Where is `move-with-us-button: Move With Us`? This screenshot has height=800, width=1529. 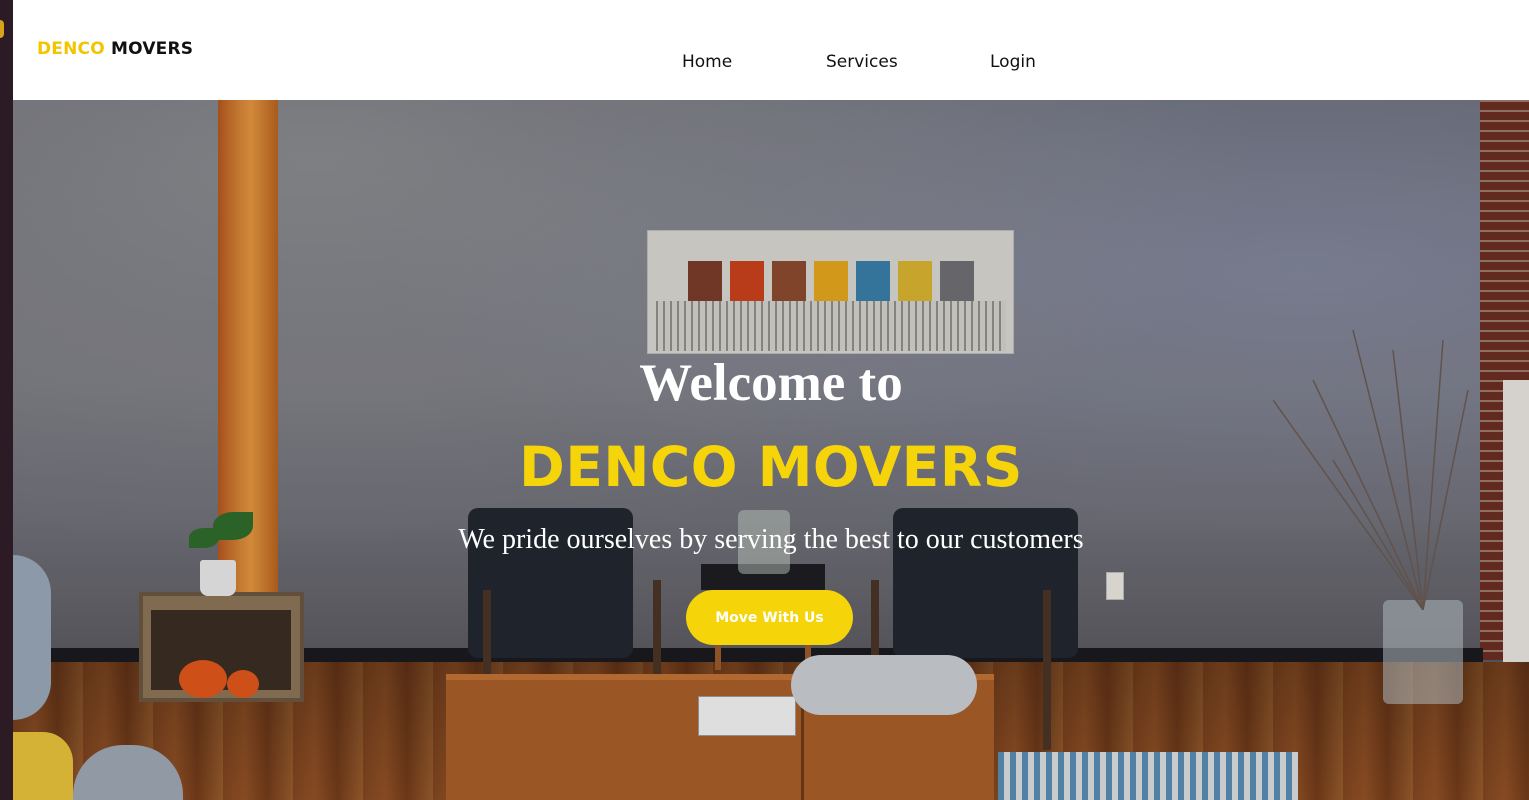
move-with-us-button: Move With Us is located at coordinates (769, 617).